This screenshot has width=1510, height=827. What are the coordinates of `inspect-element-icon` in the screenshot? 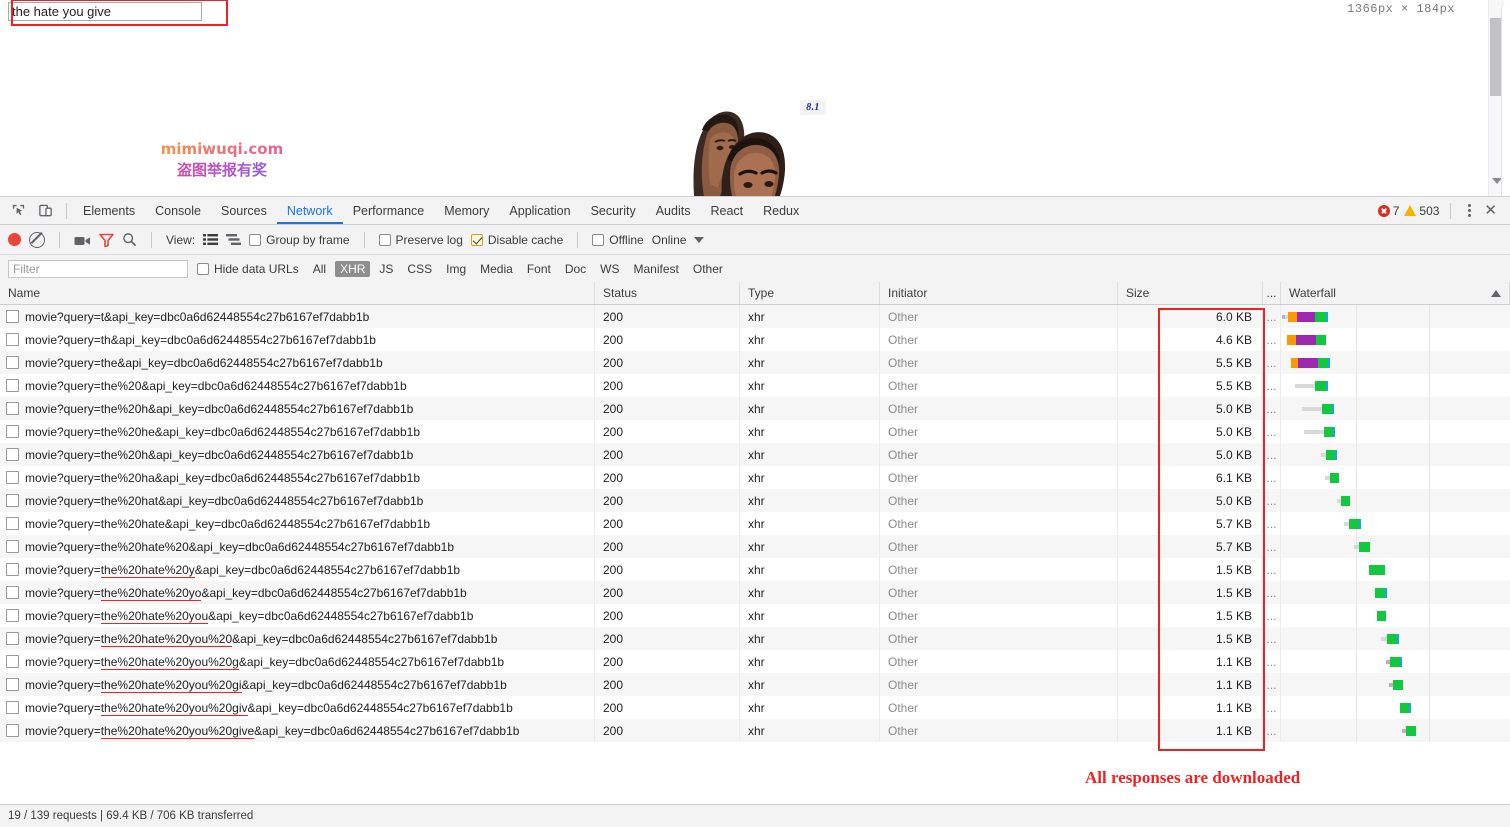 It's located at (18, 210).